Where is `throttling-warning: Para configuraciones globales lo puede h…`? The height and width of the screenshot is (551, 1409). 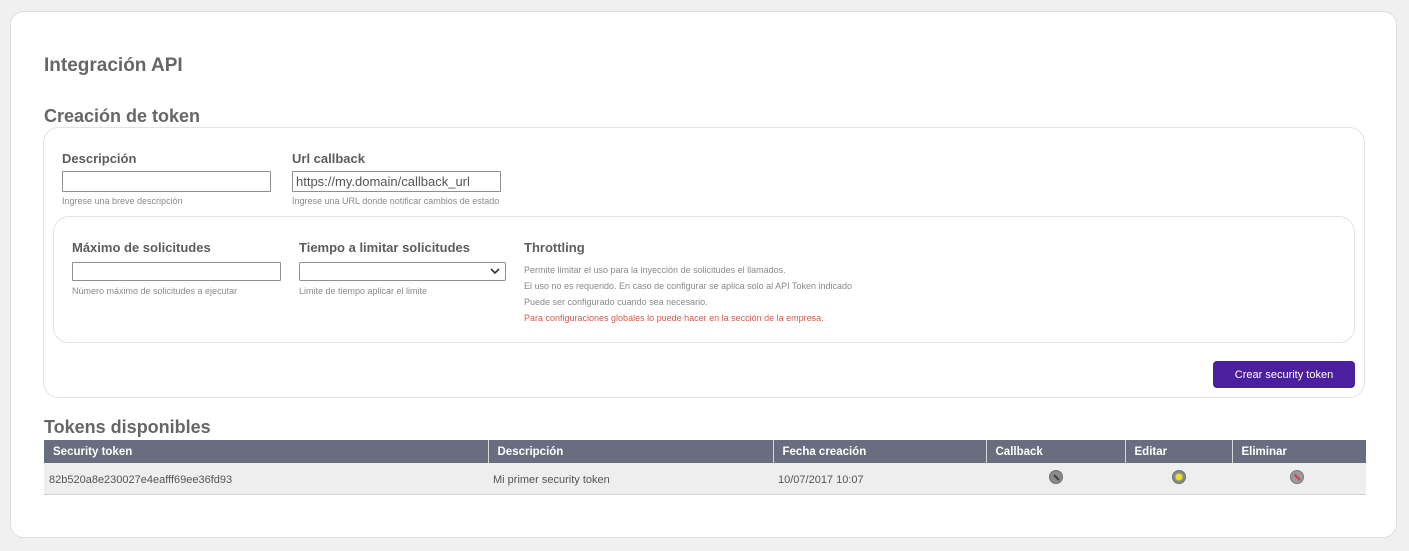
throttling-warning: Para configuraciones globales lo puede h… is located at coordinates (674, 318).